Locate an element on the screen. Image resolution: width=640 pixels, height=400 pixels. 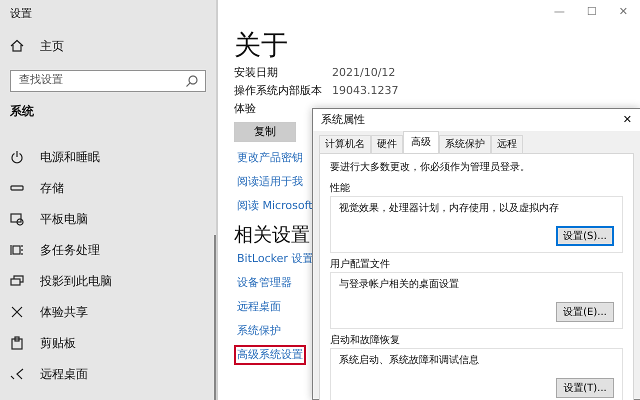
section-heading: 相关设置 is located at coordinates (272, 235).